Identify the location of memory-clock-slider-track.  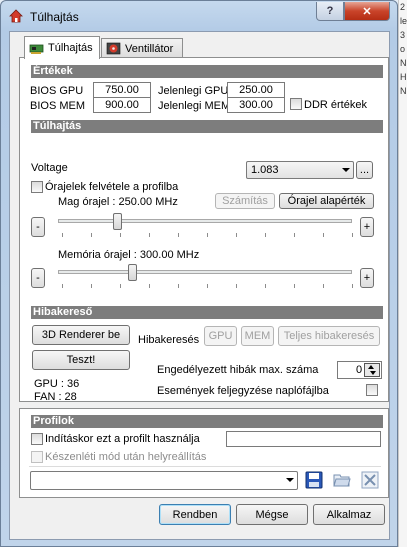
(205, 272).